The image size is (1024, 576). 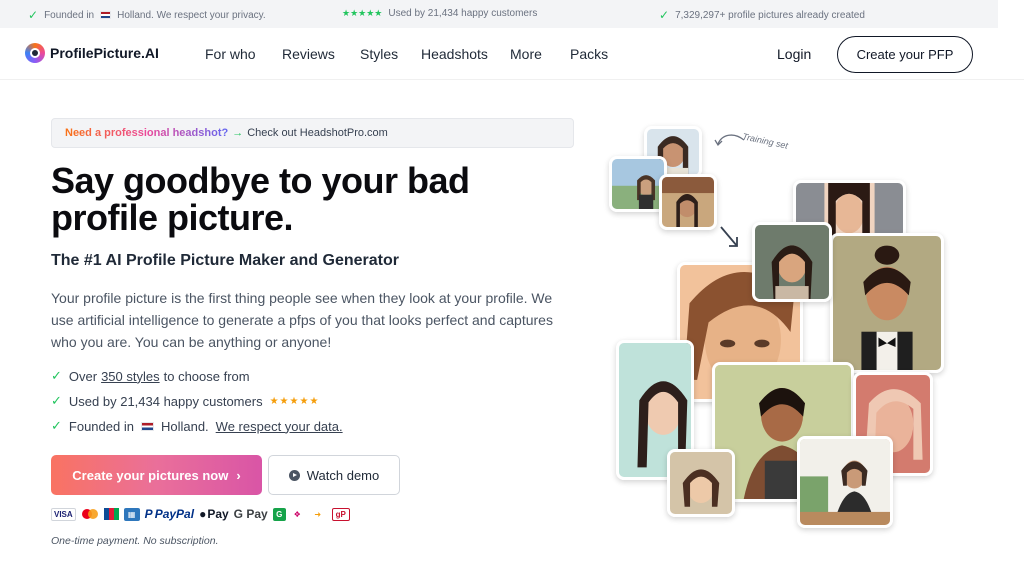 What do you see at coordinates (279, 426) in the screenshot?
I see `privacy-link: We respect your data.` at bounding box center [279, 426].